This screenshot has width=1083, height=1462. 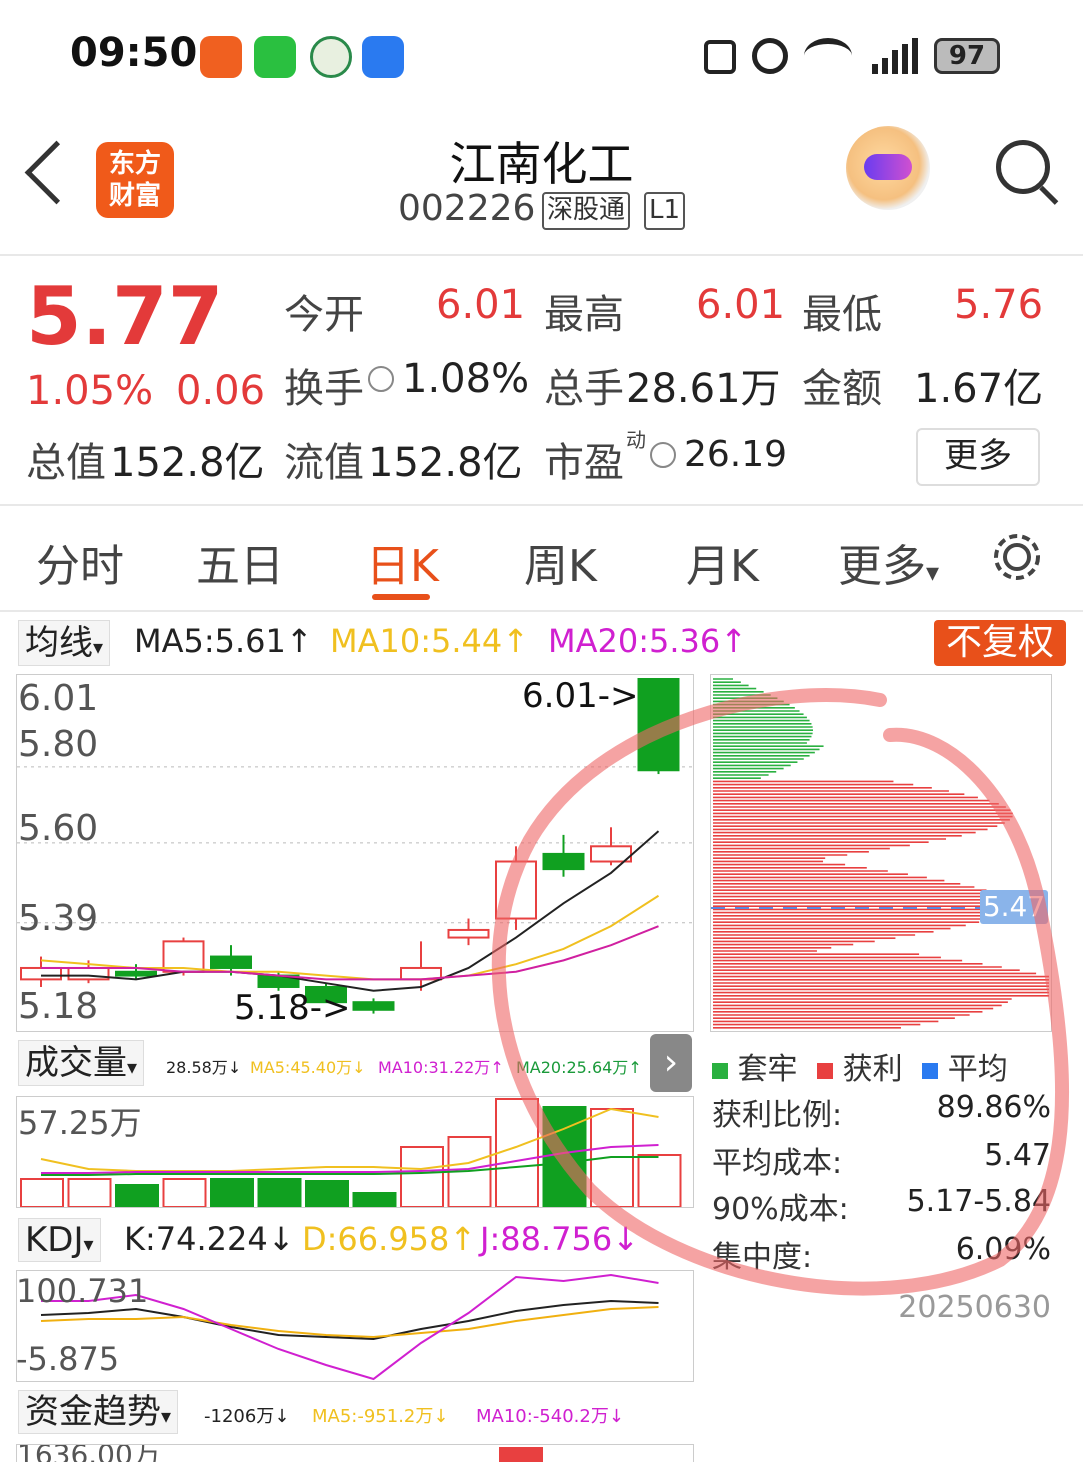 I want to click on fund-ma10: MA10:-540.2万↓, so click(x=550, y=1416).